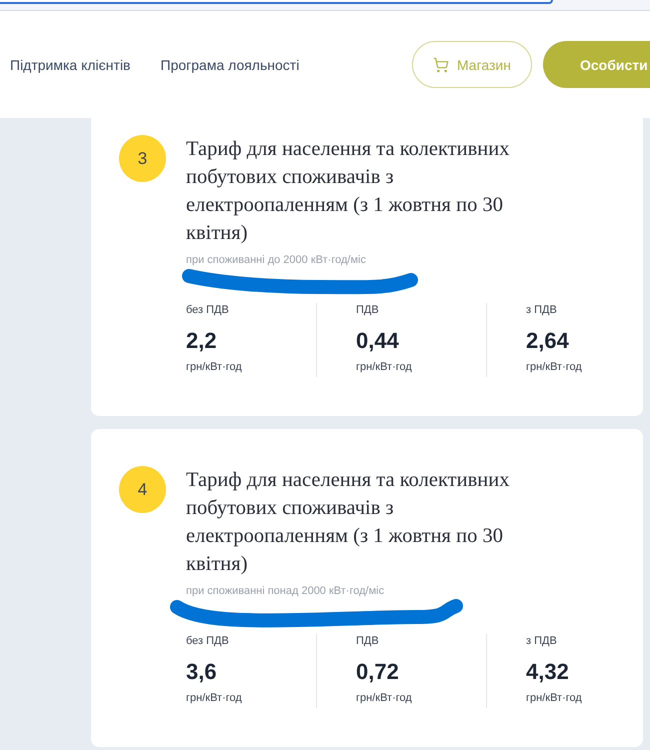 Image resolution: width=650 pixels, height=750 pixels. Describe the element at coordinates (276, 260) in the screenshot. I see `consumption-note: при споживанні до 2000 кВт·год/міс` at that location.